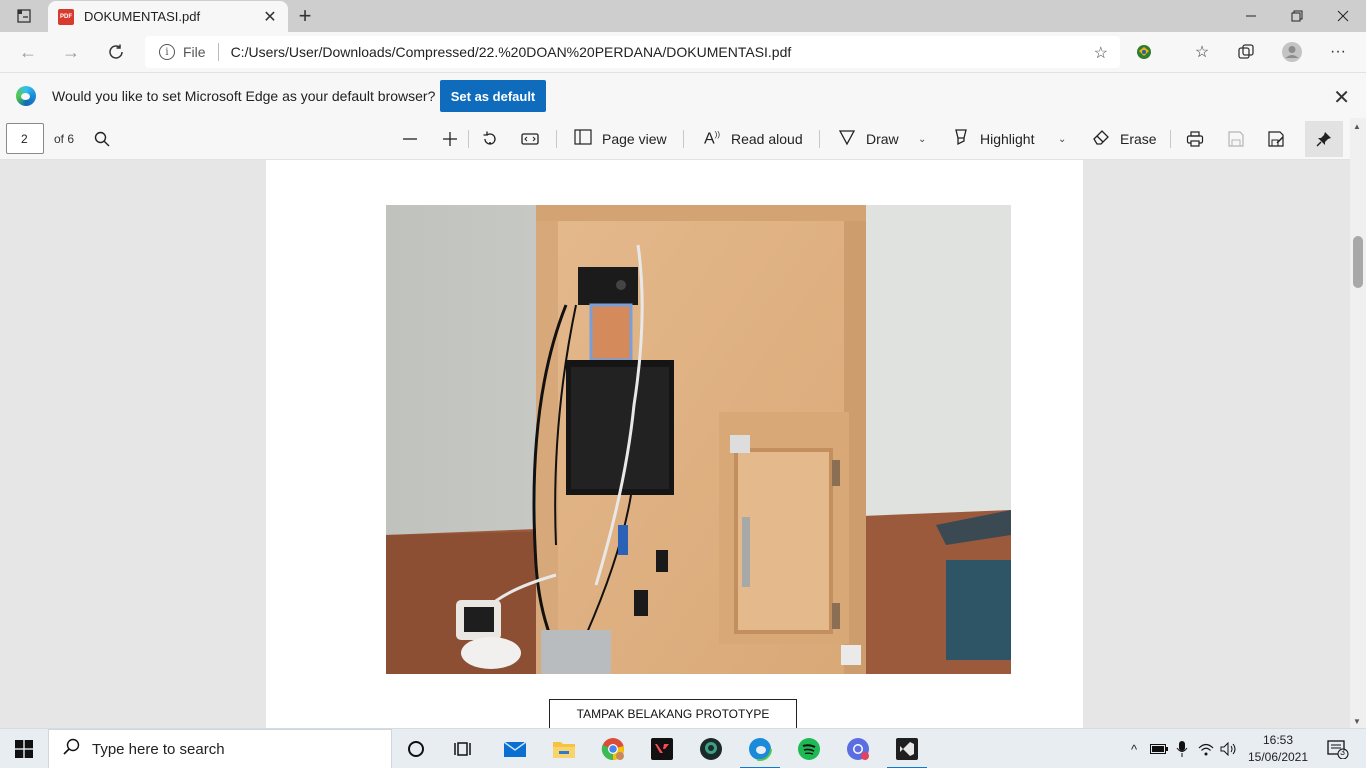  What do you see at coordinates (218, 52) in the screenshot?
I see `address-separator` at bounding box center [218, 52].